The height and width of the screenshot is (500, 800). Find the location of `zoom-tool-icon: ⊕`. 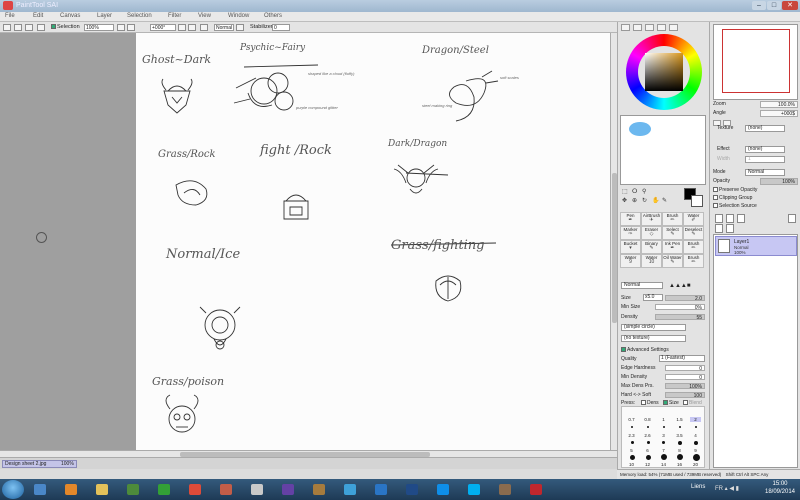

zoom-tool-icon: ⊕ is located at coordinates (634, 200).